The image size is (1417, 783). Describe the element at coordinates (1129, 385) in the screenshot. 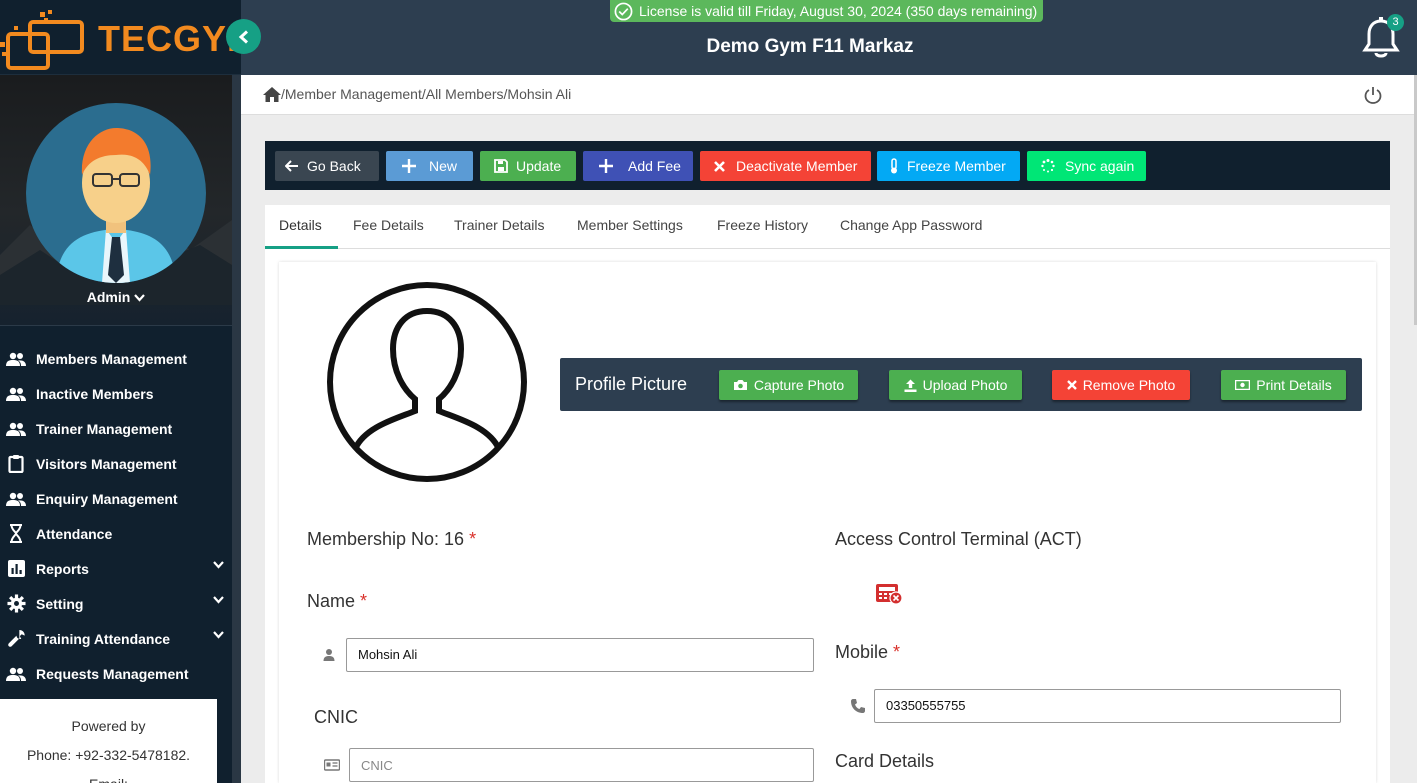

I see `remove-photo-label: Remove Photo` at that location.